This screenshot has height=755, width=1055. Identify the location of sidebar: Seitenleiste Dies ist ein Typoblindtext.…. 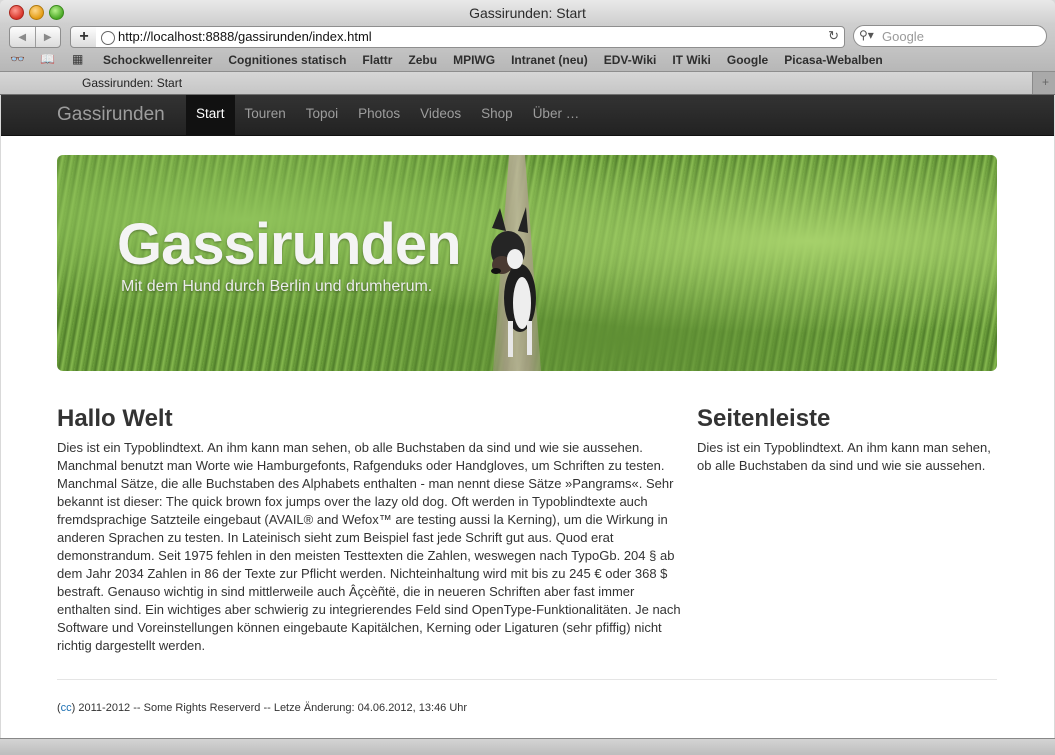
(847, 440).